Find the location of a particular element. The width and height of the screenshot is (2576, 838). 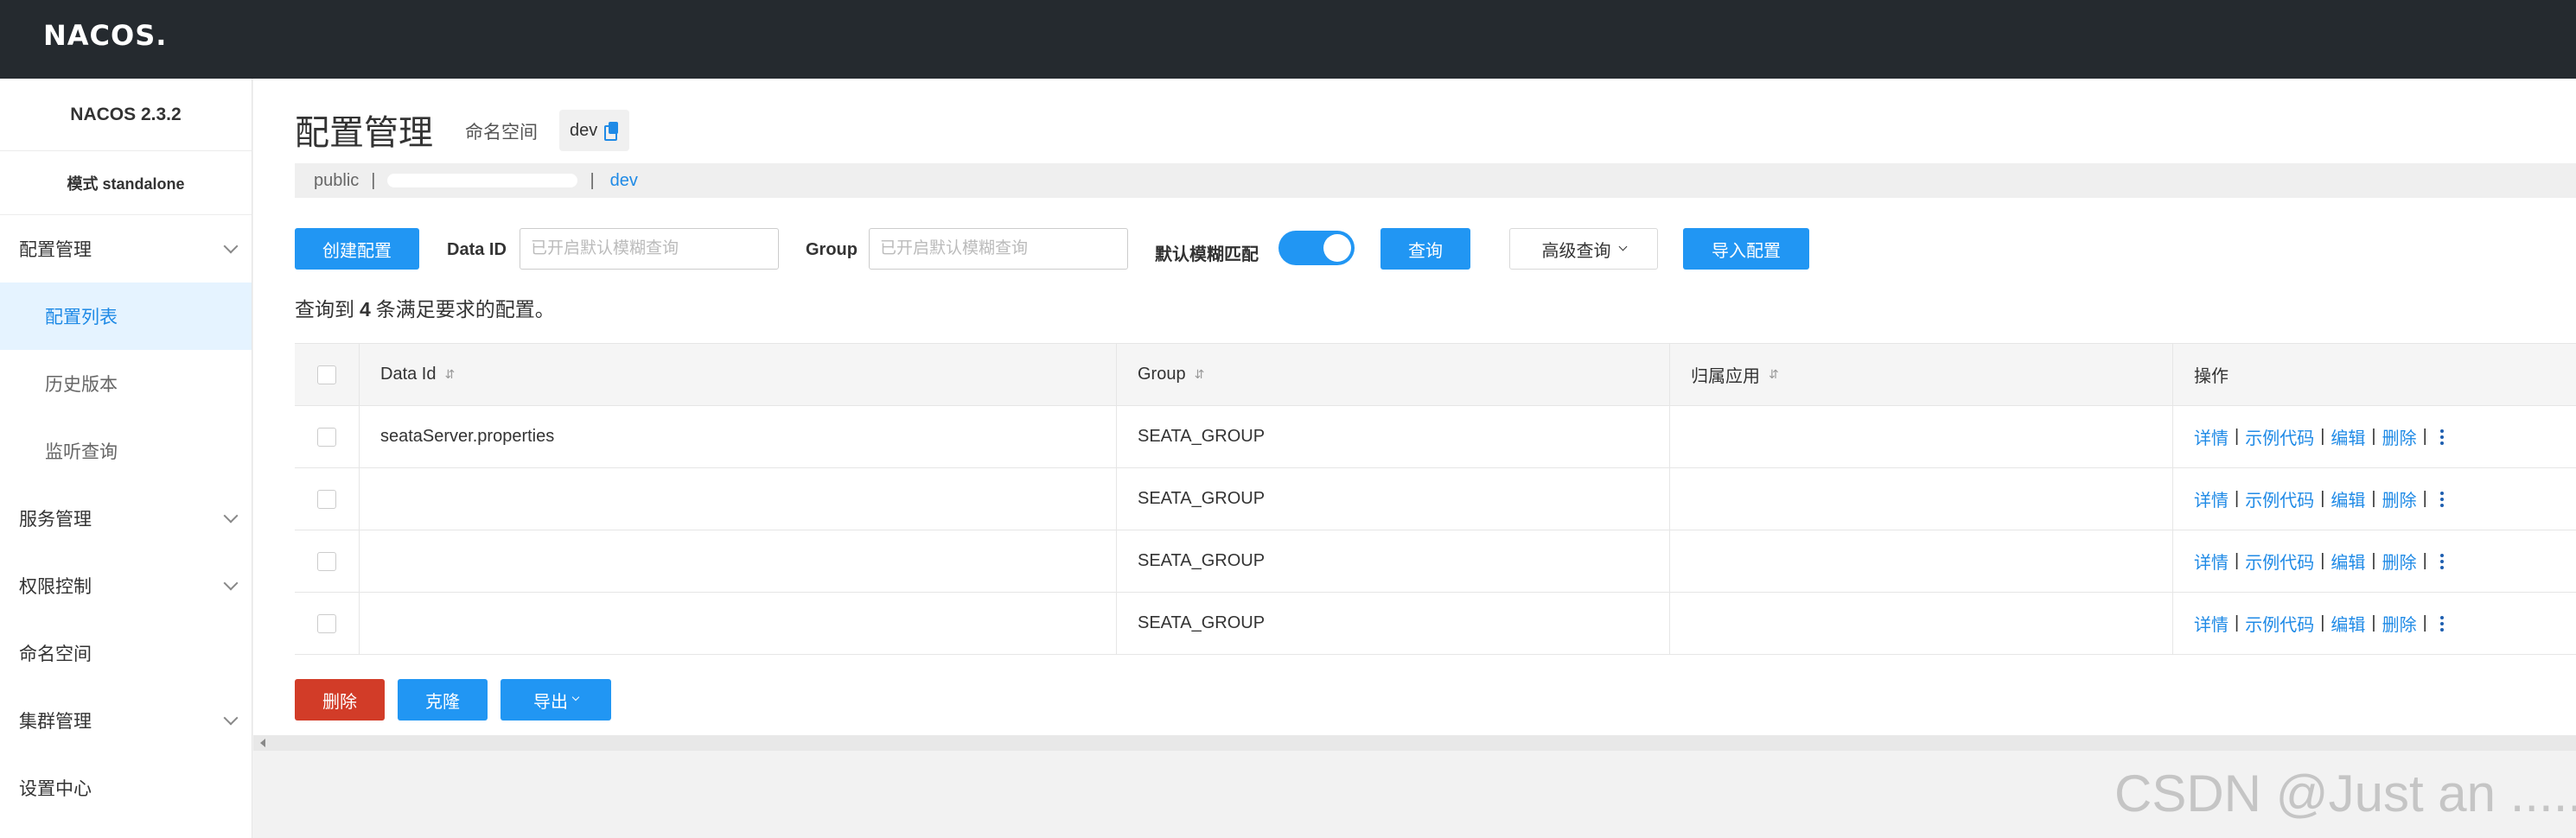

header-label: 操作 is located at coordinates (2211, 376).